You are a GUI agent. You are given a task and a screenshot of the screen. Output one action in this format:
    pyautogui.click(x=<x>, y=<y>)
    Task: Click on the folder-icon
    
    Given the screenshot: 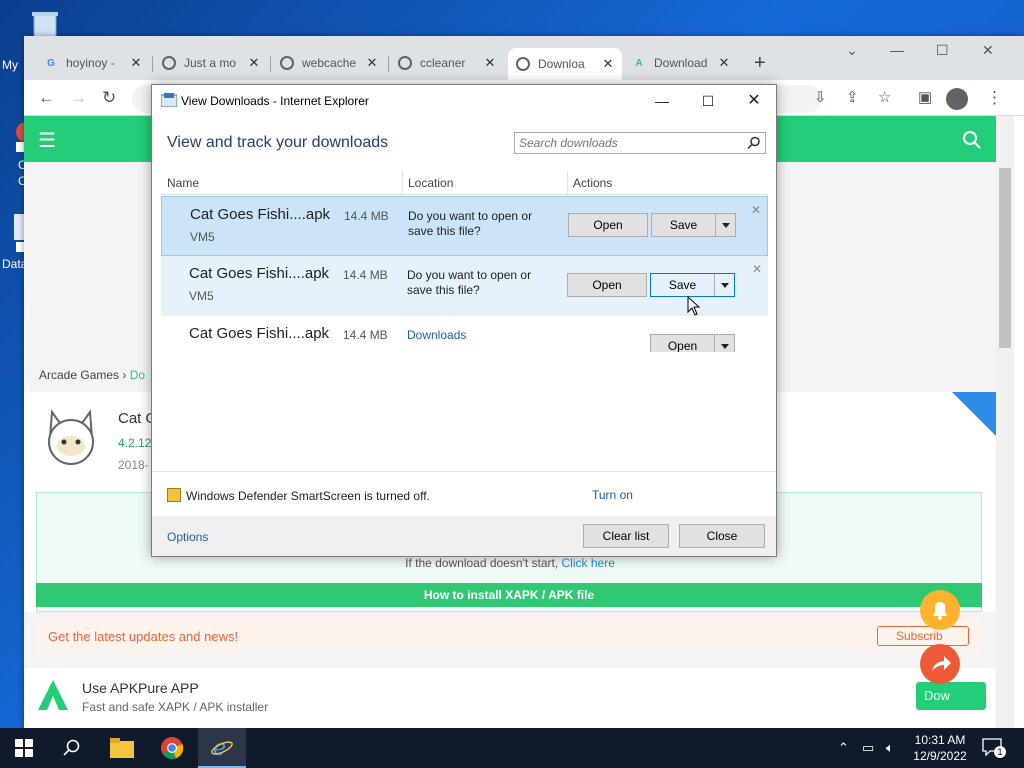 What is the action you would take?
    pyautogui.click(x=122, y=748)
    